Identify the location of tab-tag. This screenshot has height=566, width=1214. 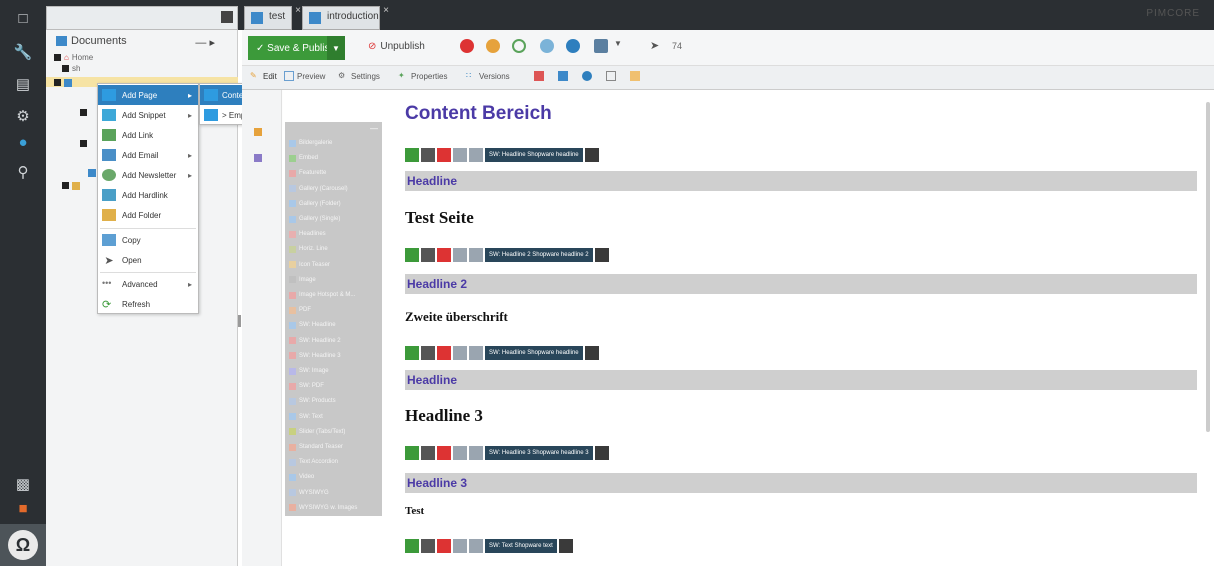
(635, 76).